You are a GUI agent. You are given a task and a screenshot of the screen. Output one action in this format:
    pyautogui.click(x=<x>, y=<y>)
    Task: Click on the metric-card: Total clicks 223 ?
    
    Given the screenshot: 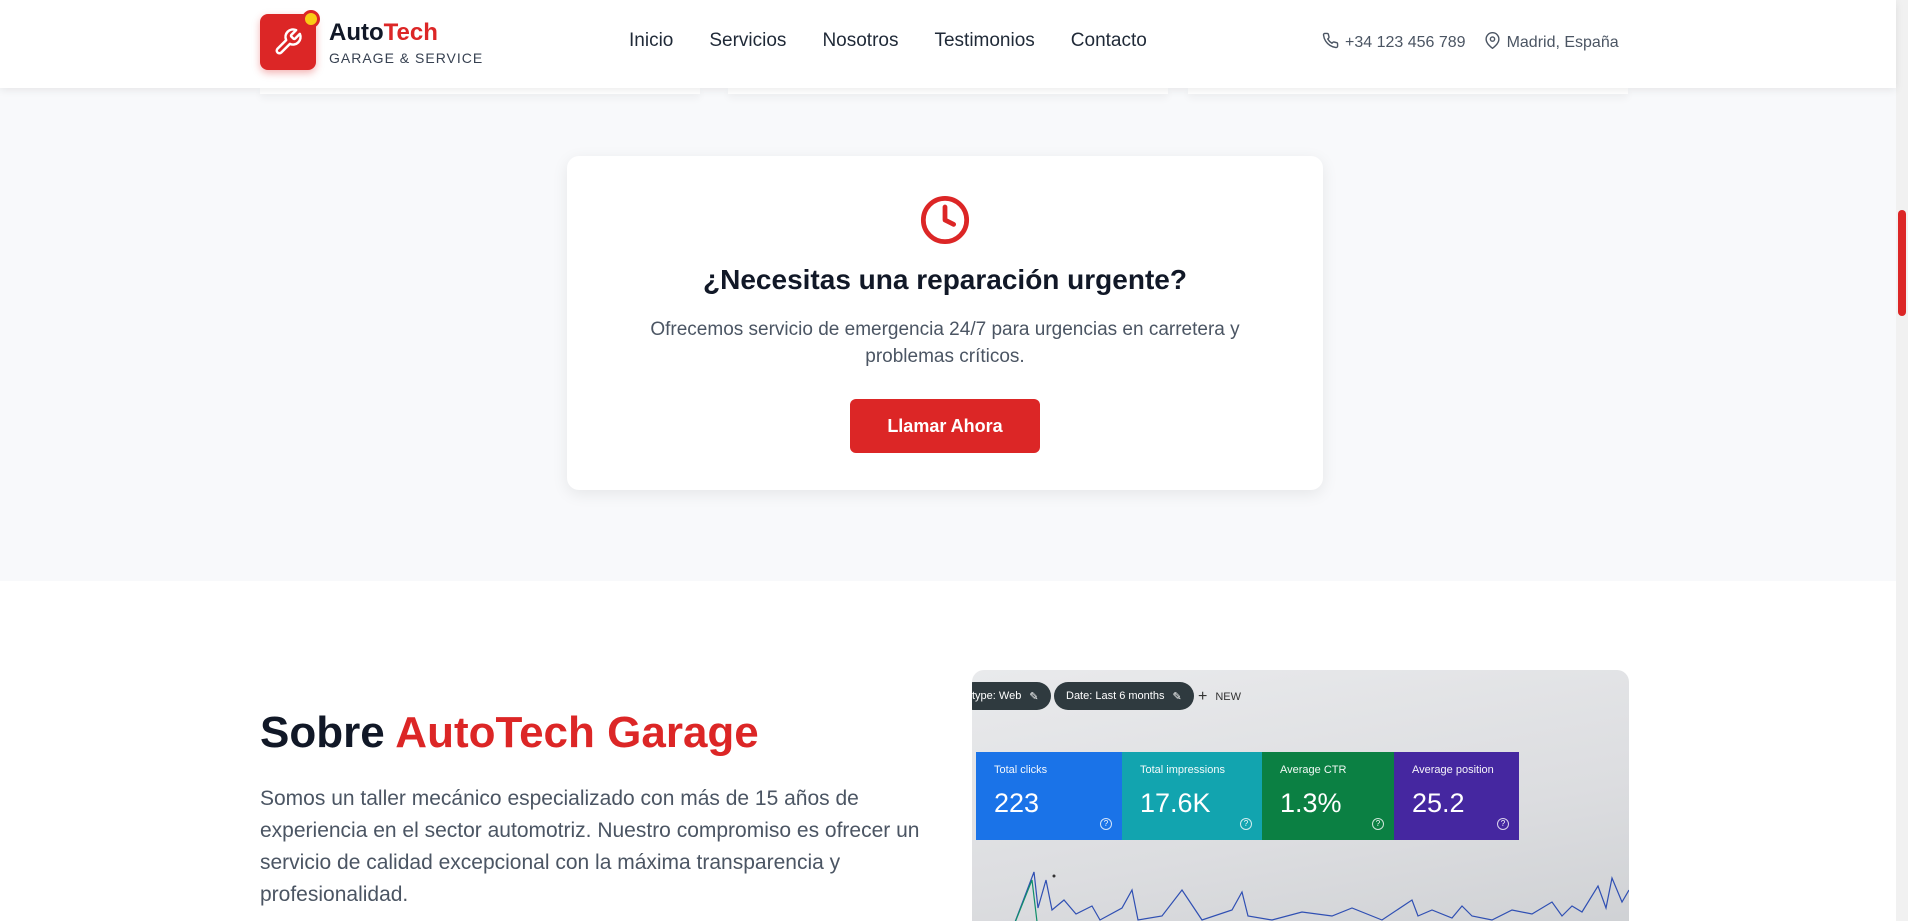 What is the action you would take?
    pyautogui.click(x=1049, y=796)
    